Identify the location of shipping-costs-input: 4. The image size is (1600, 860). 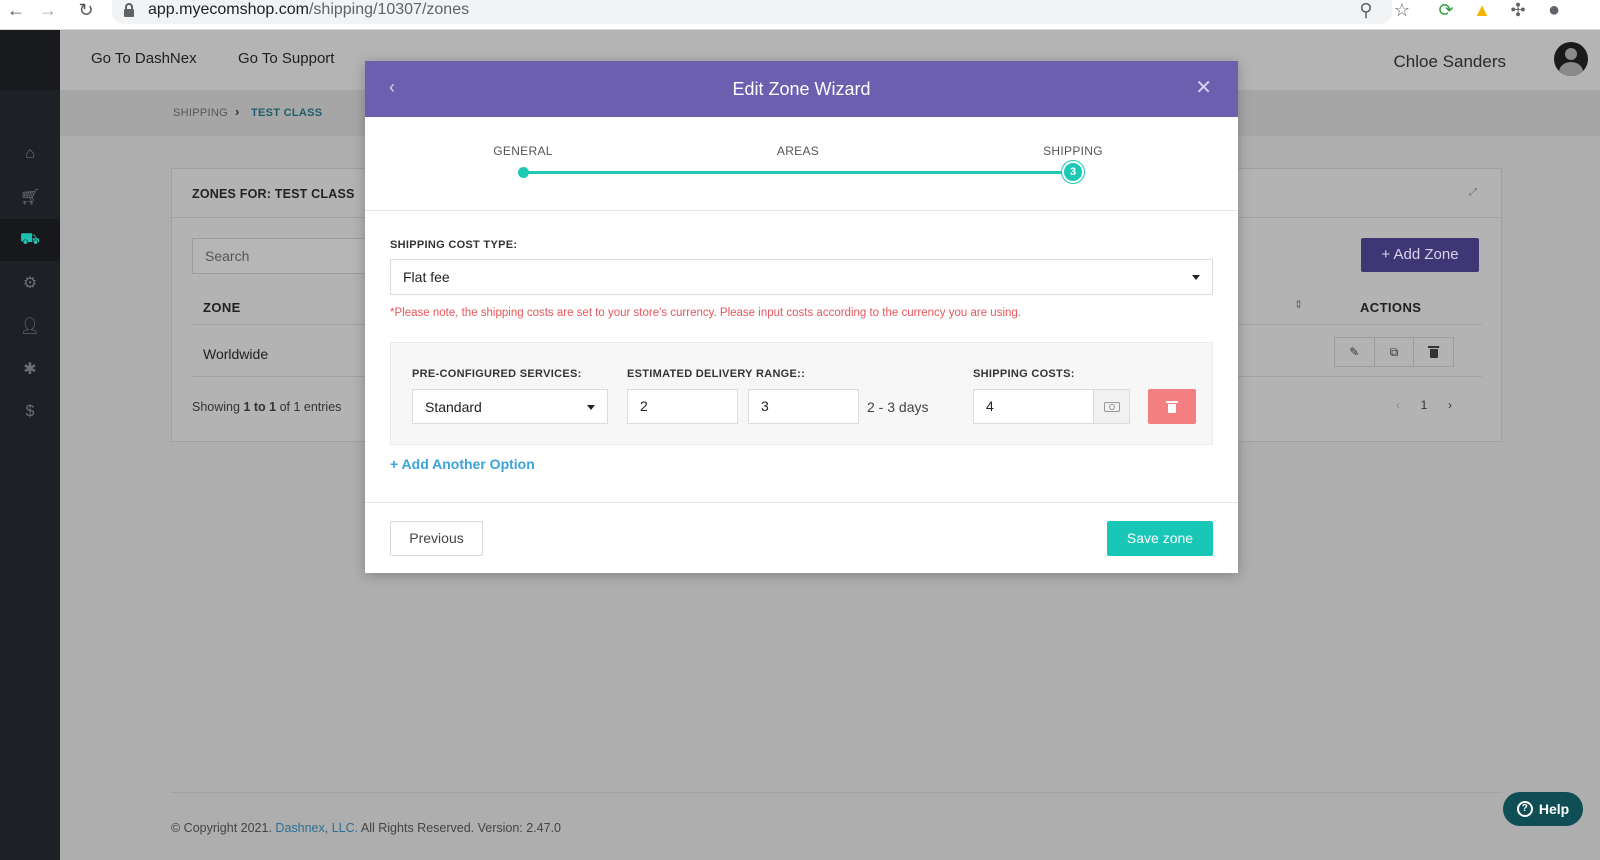
(1033, 406).